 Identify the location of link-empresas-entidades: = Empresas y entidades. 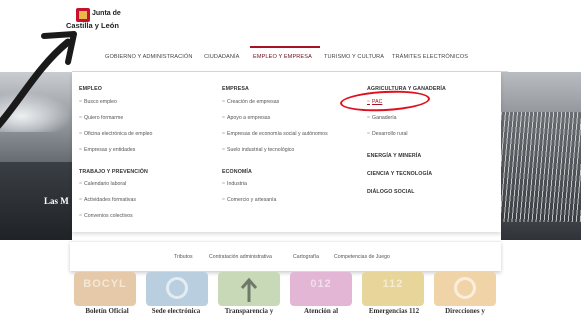
(107, 150).